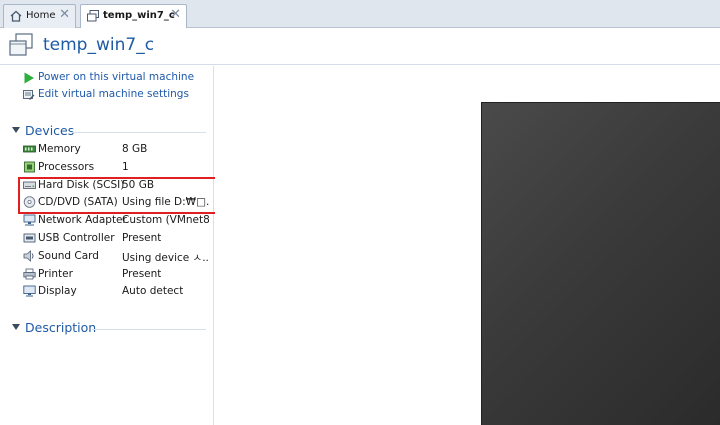  What do you see at coordinates (116, 238) in the screenshot?
I see `device-row-usb-controller: USB Controller Present` at bounding box center [116, 238].